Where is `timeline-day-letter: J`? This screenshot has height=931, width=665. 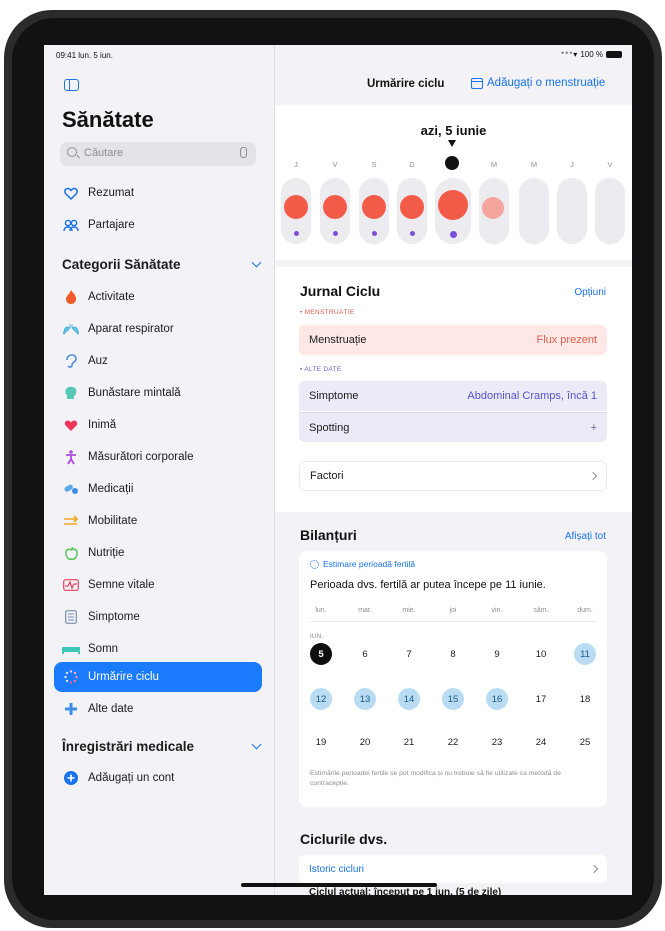 timeline-day-letter: J is located at coordinates (296, 164).